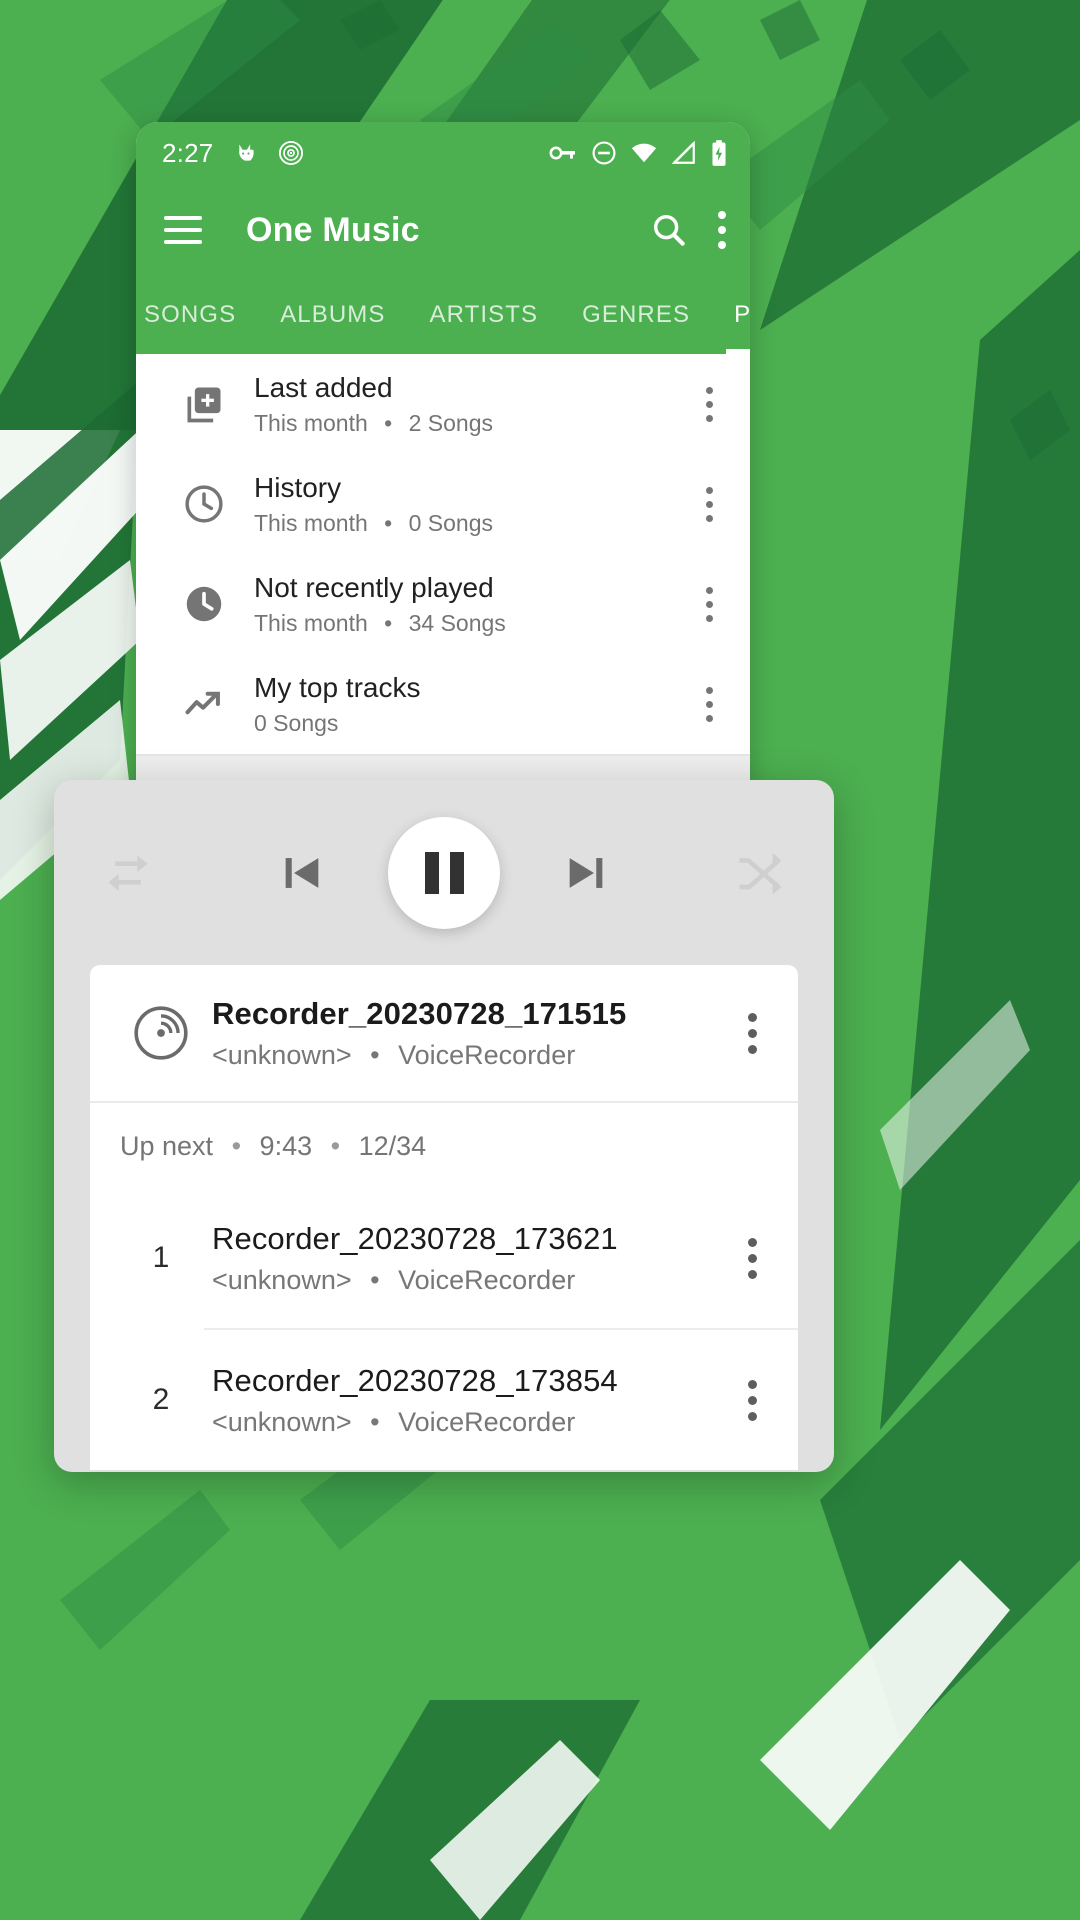 This screenshot has width=1080, height=1920. I want to click on album-disc-icon, so click(161, 1033).